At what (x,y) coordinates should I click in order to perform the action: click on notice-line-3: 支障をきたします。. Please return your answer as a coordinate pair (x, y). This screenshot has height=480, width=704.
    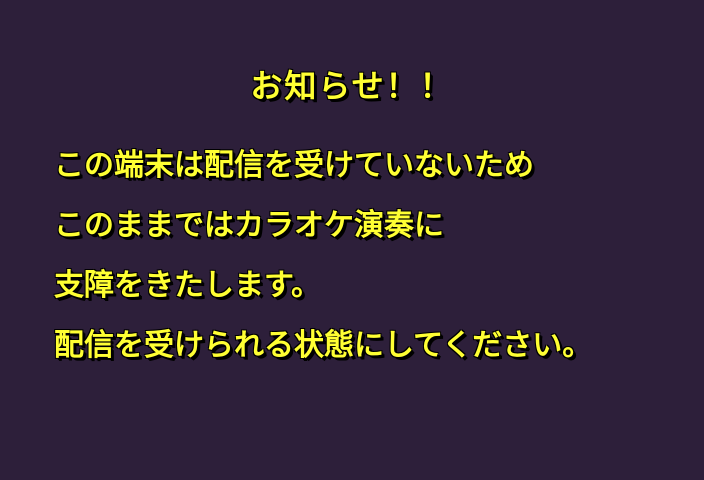
    Looking at the image, I should click on (187, 285).